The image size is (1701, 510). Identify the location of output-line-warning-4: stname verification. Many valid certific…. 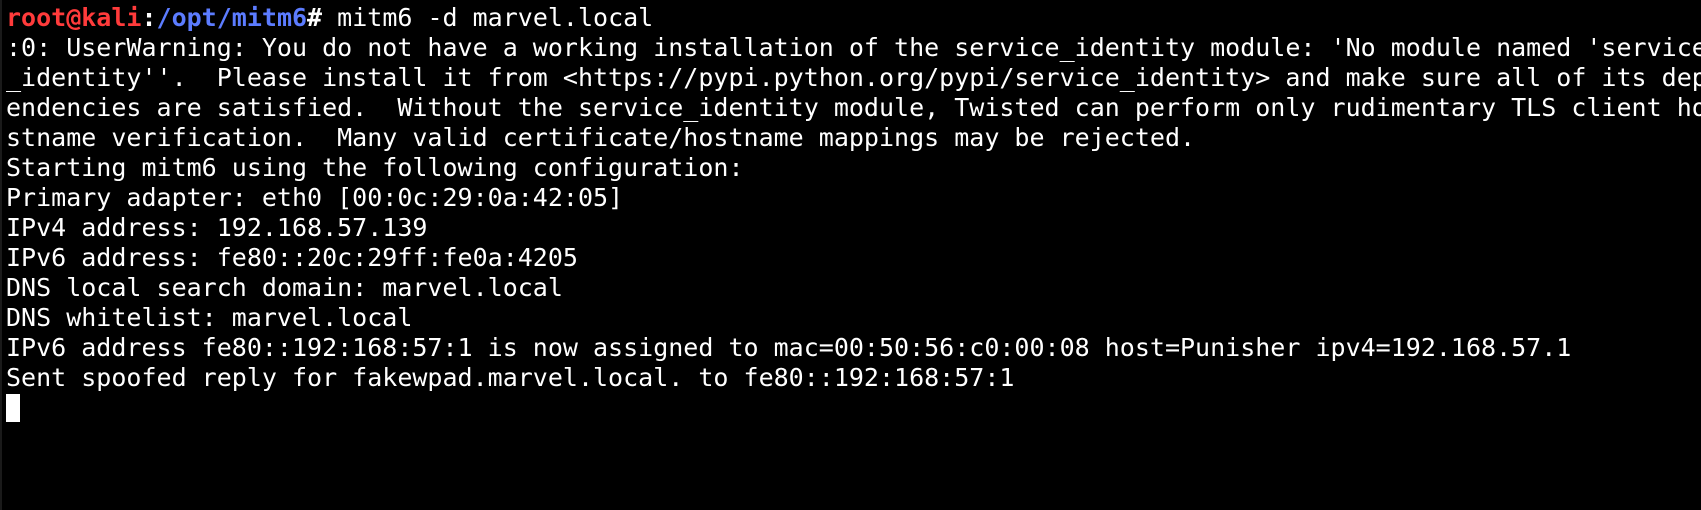
(601, 137).